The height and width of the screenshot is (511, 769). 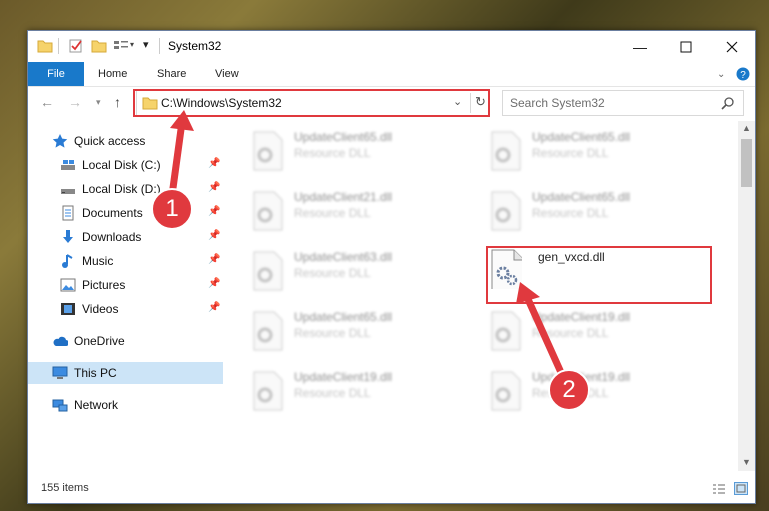 I want to click on callout-badge-two: 2, so click(x=569, y=390).